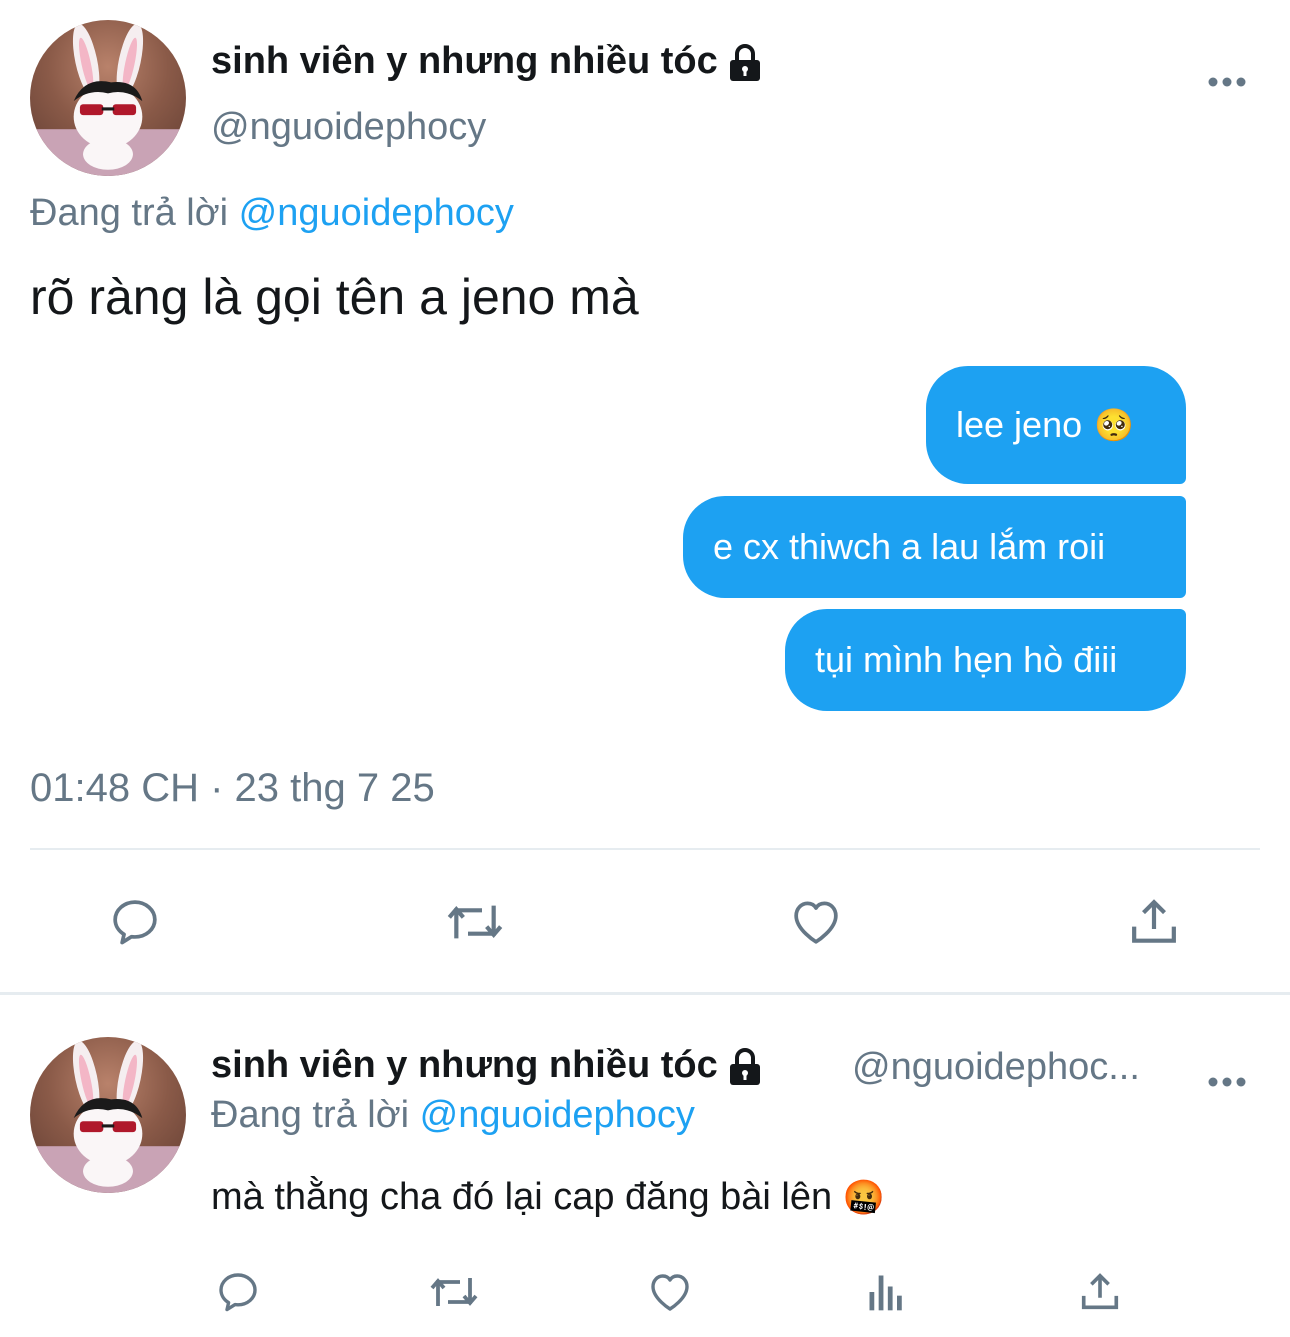 The width and height of the screenshot is (1290, 1337). I want to click on tweet-text-body: mà thằng cha đó lại cap đăng bài lên, so click(522, 1197).